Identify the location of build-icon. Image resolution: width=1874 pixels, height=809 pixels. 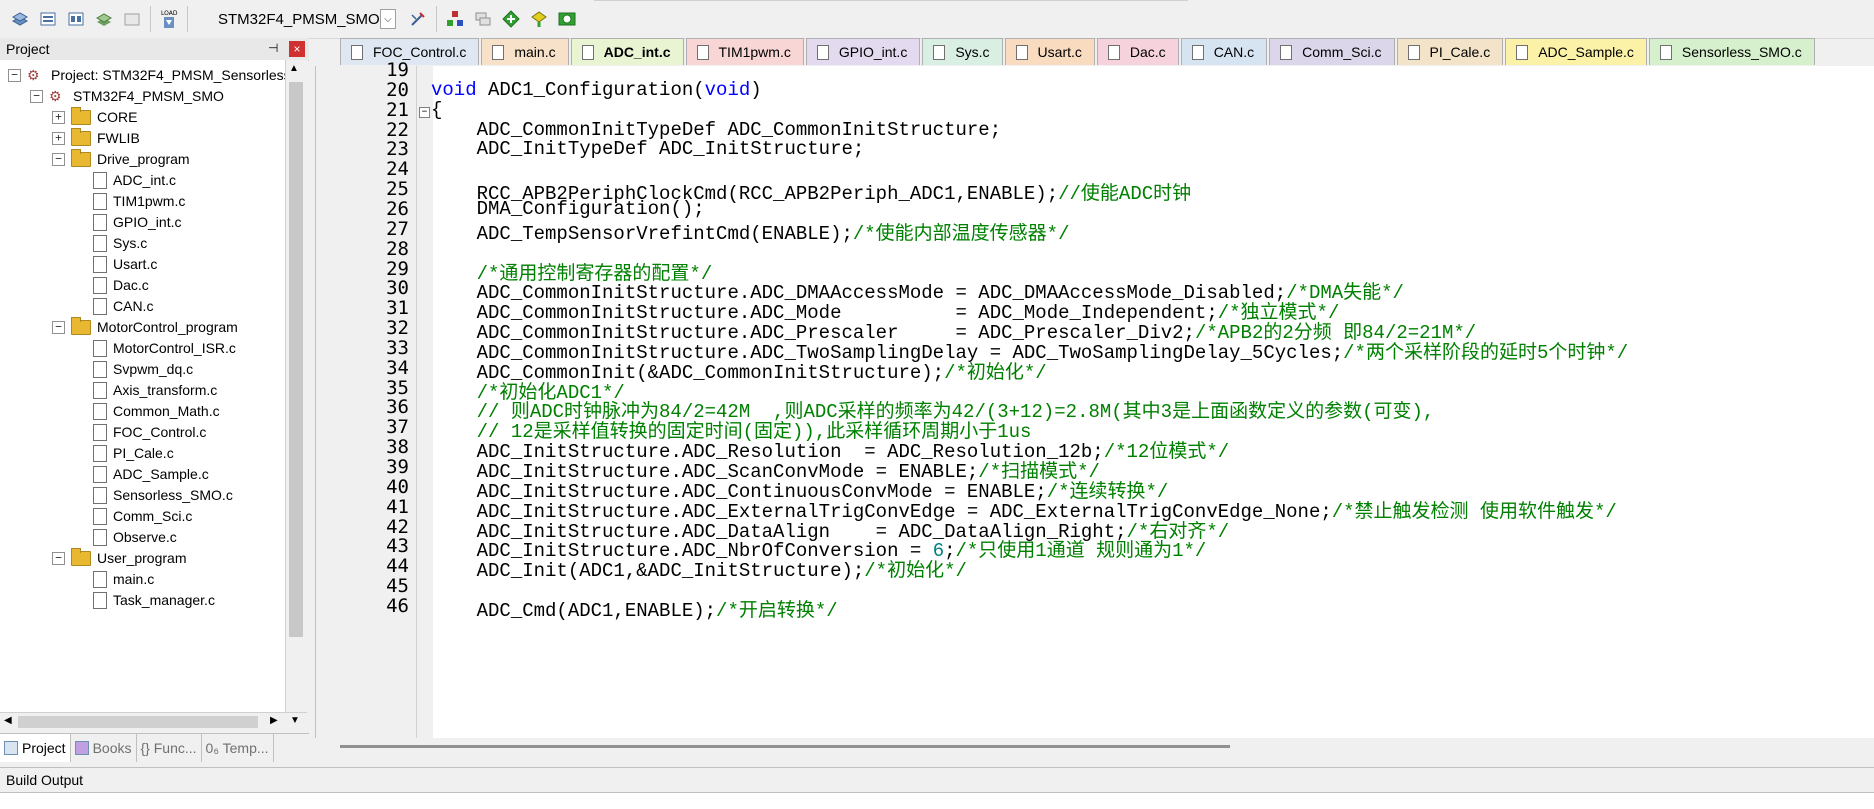
(48, 19).